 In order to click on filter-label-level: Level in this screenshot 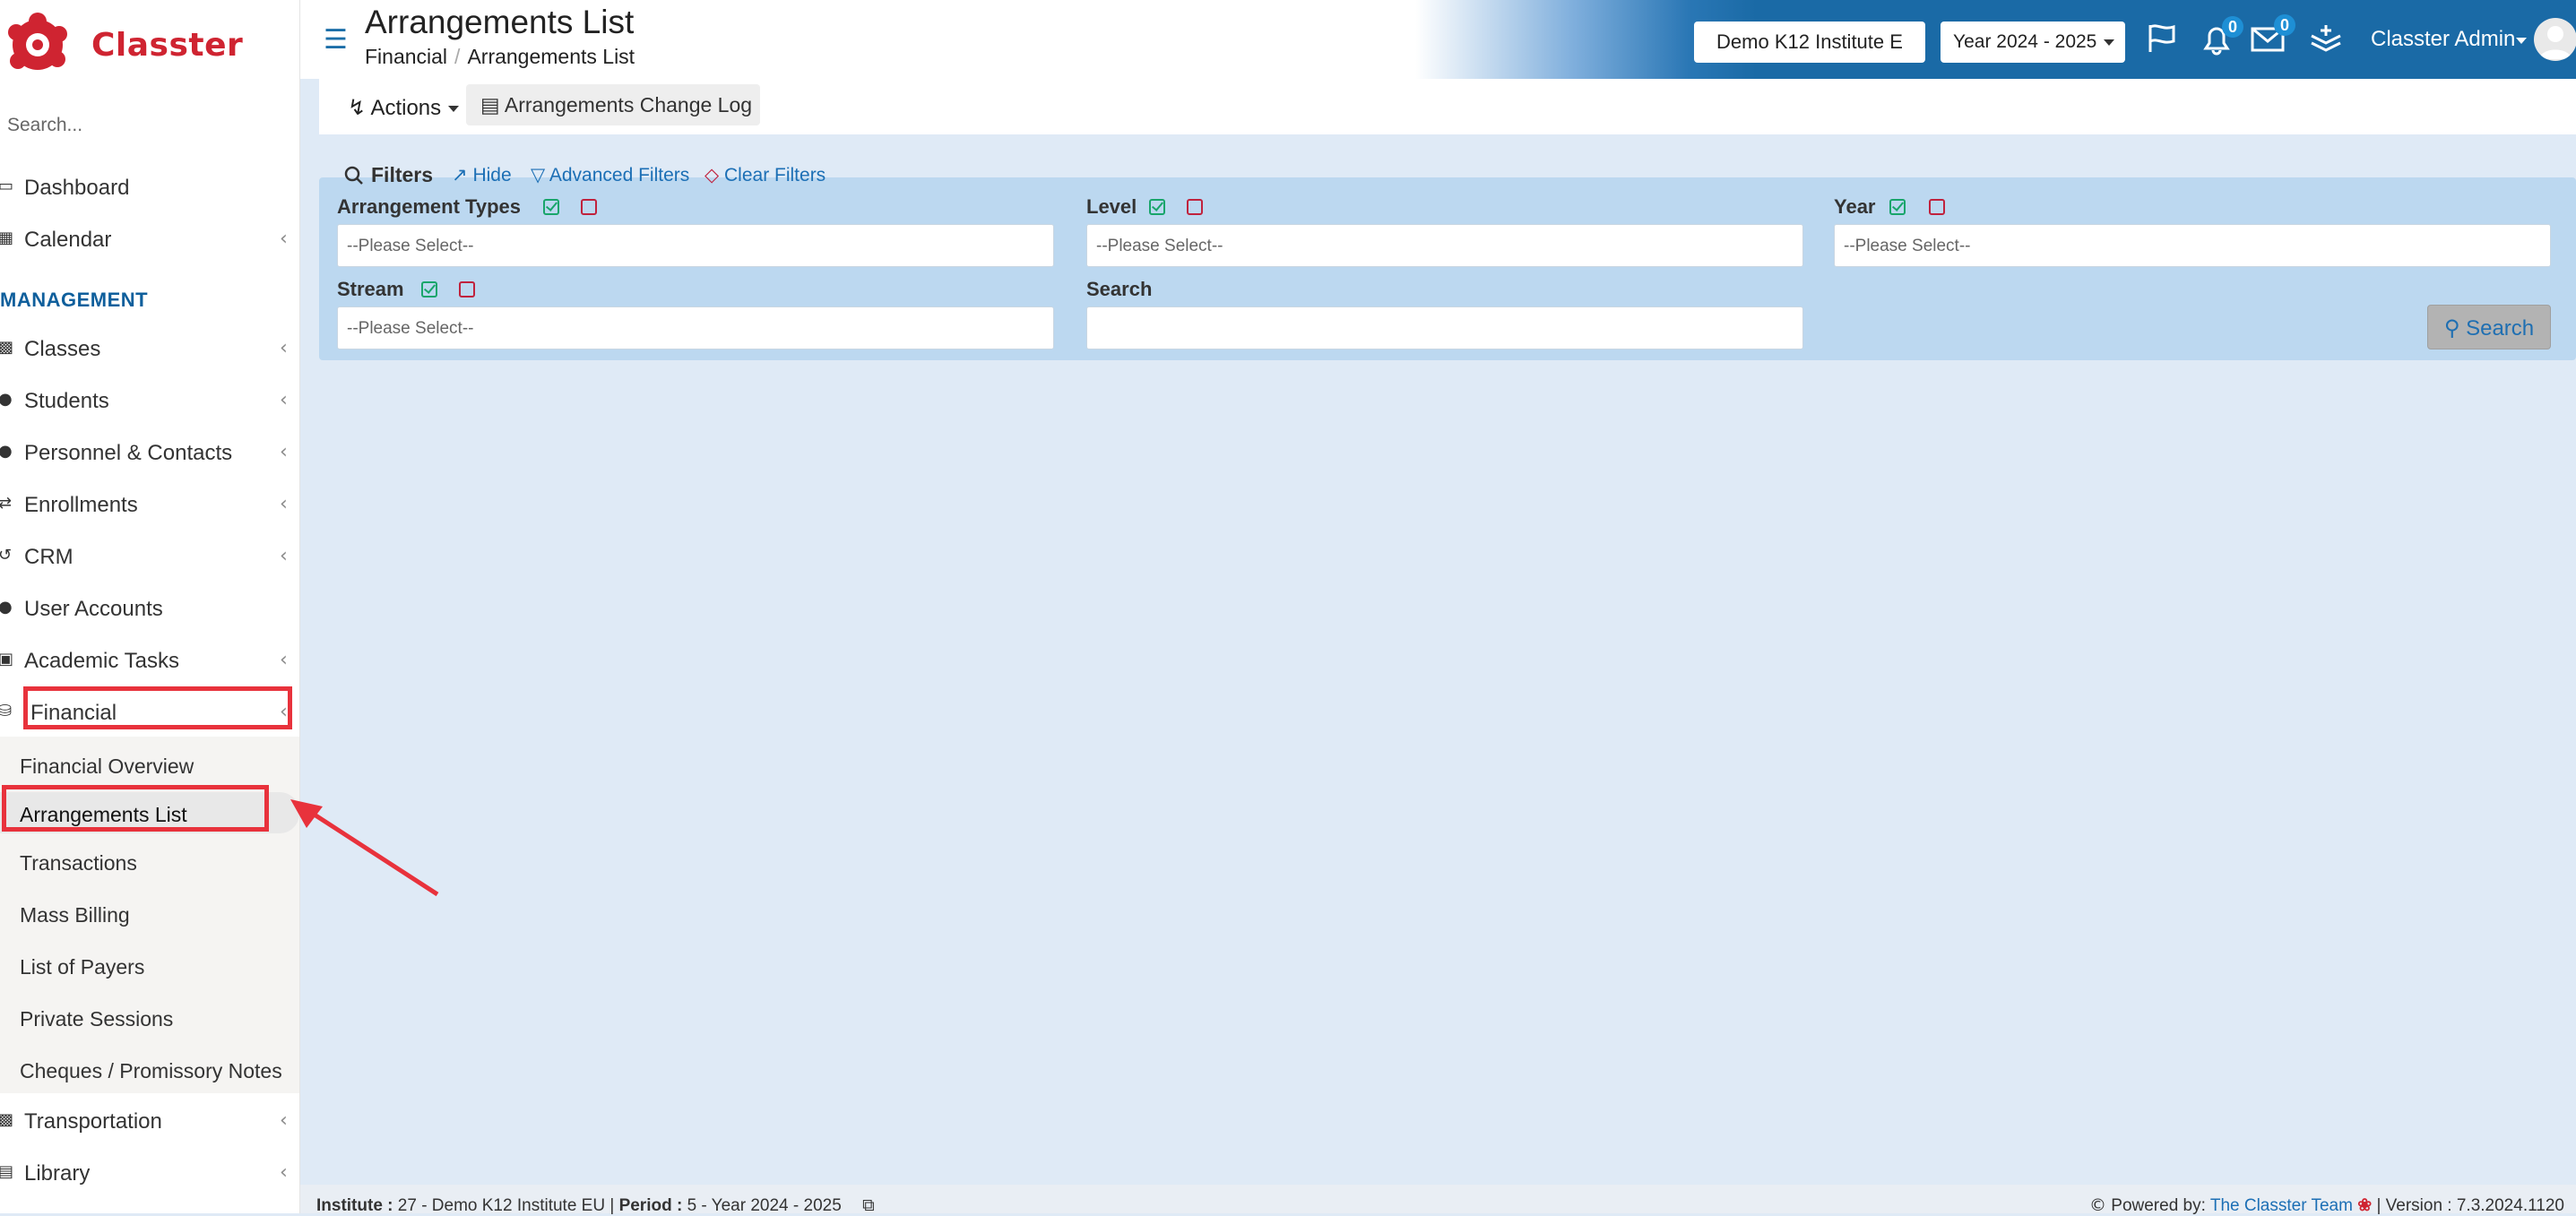, I will do `click(1111, 206)`.